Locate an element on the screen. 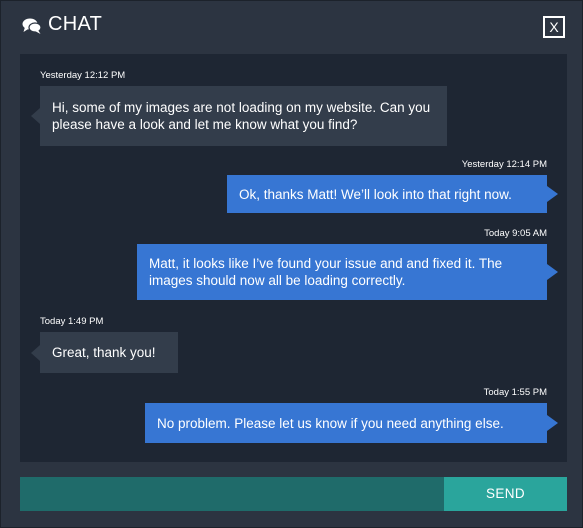 The image size is (583, 528). message-timestamp: Yesterday 12:12 PM is located at coordinates (83, 75).